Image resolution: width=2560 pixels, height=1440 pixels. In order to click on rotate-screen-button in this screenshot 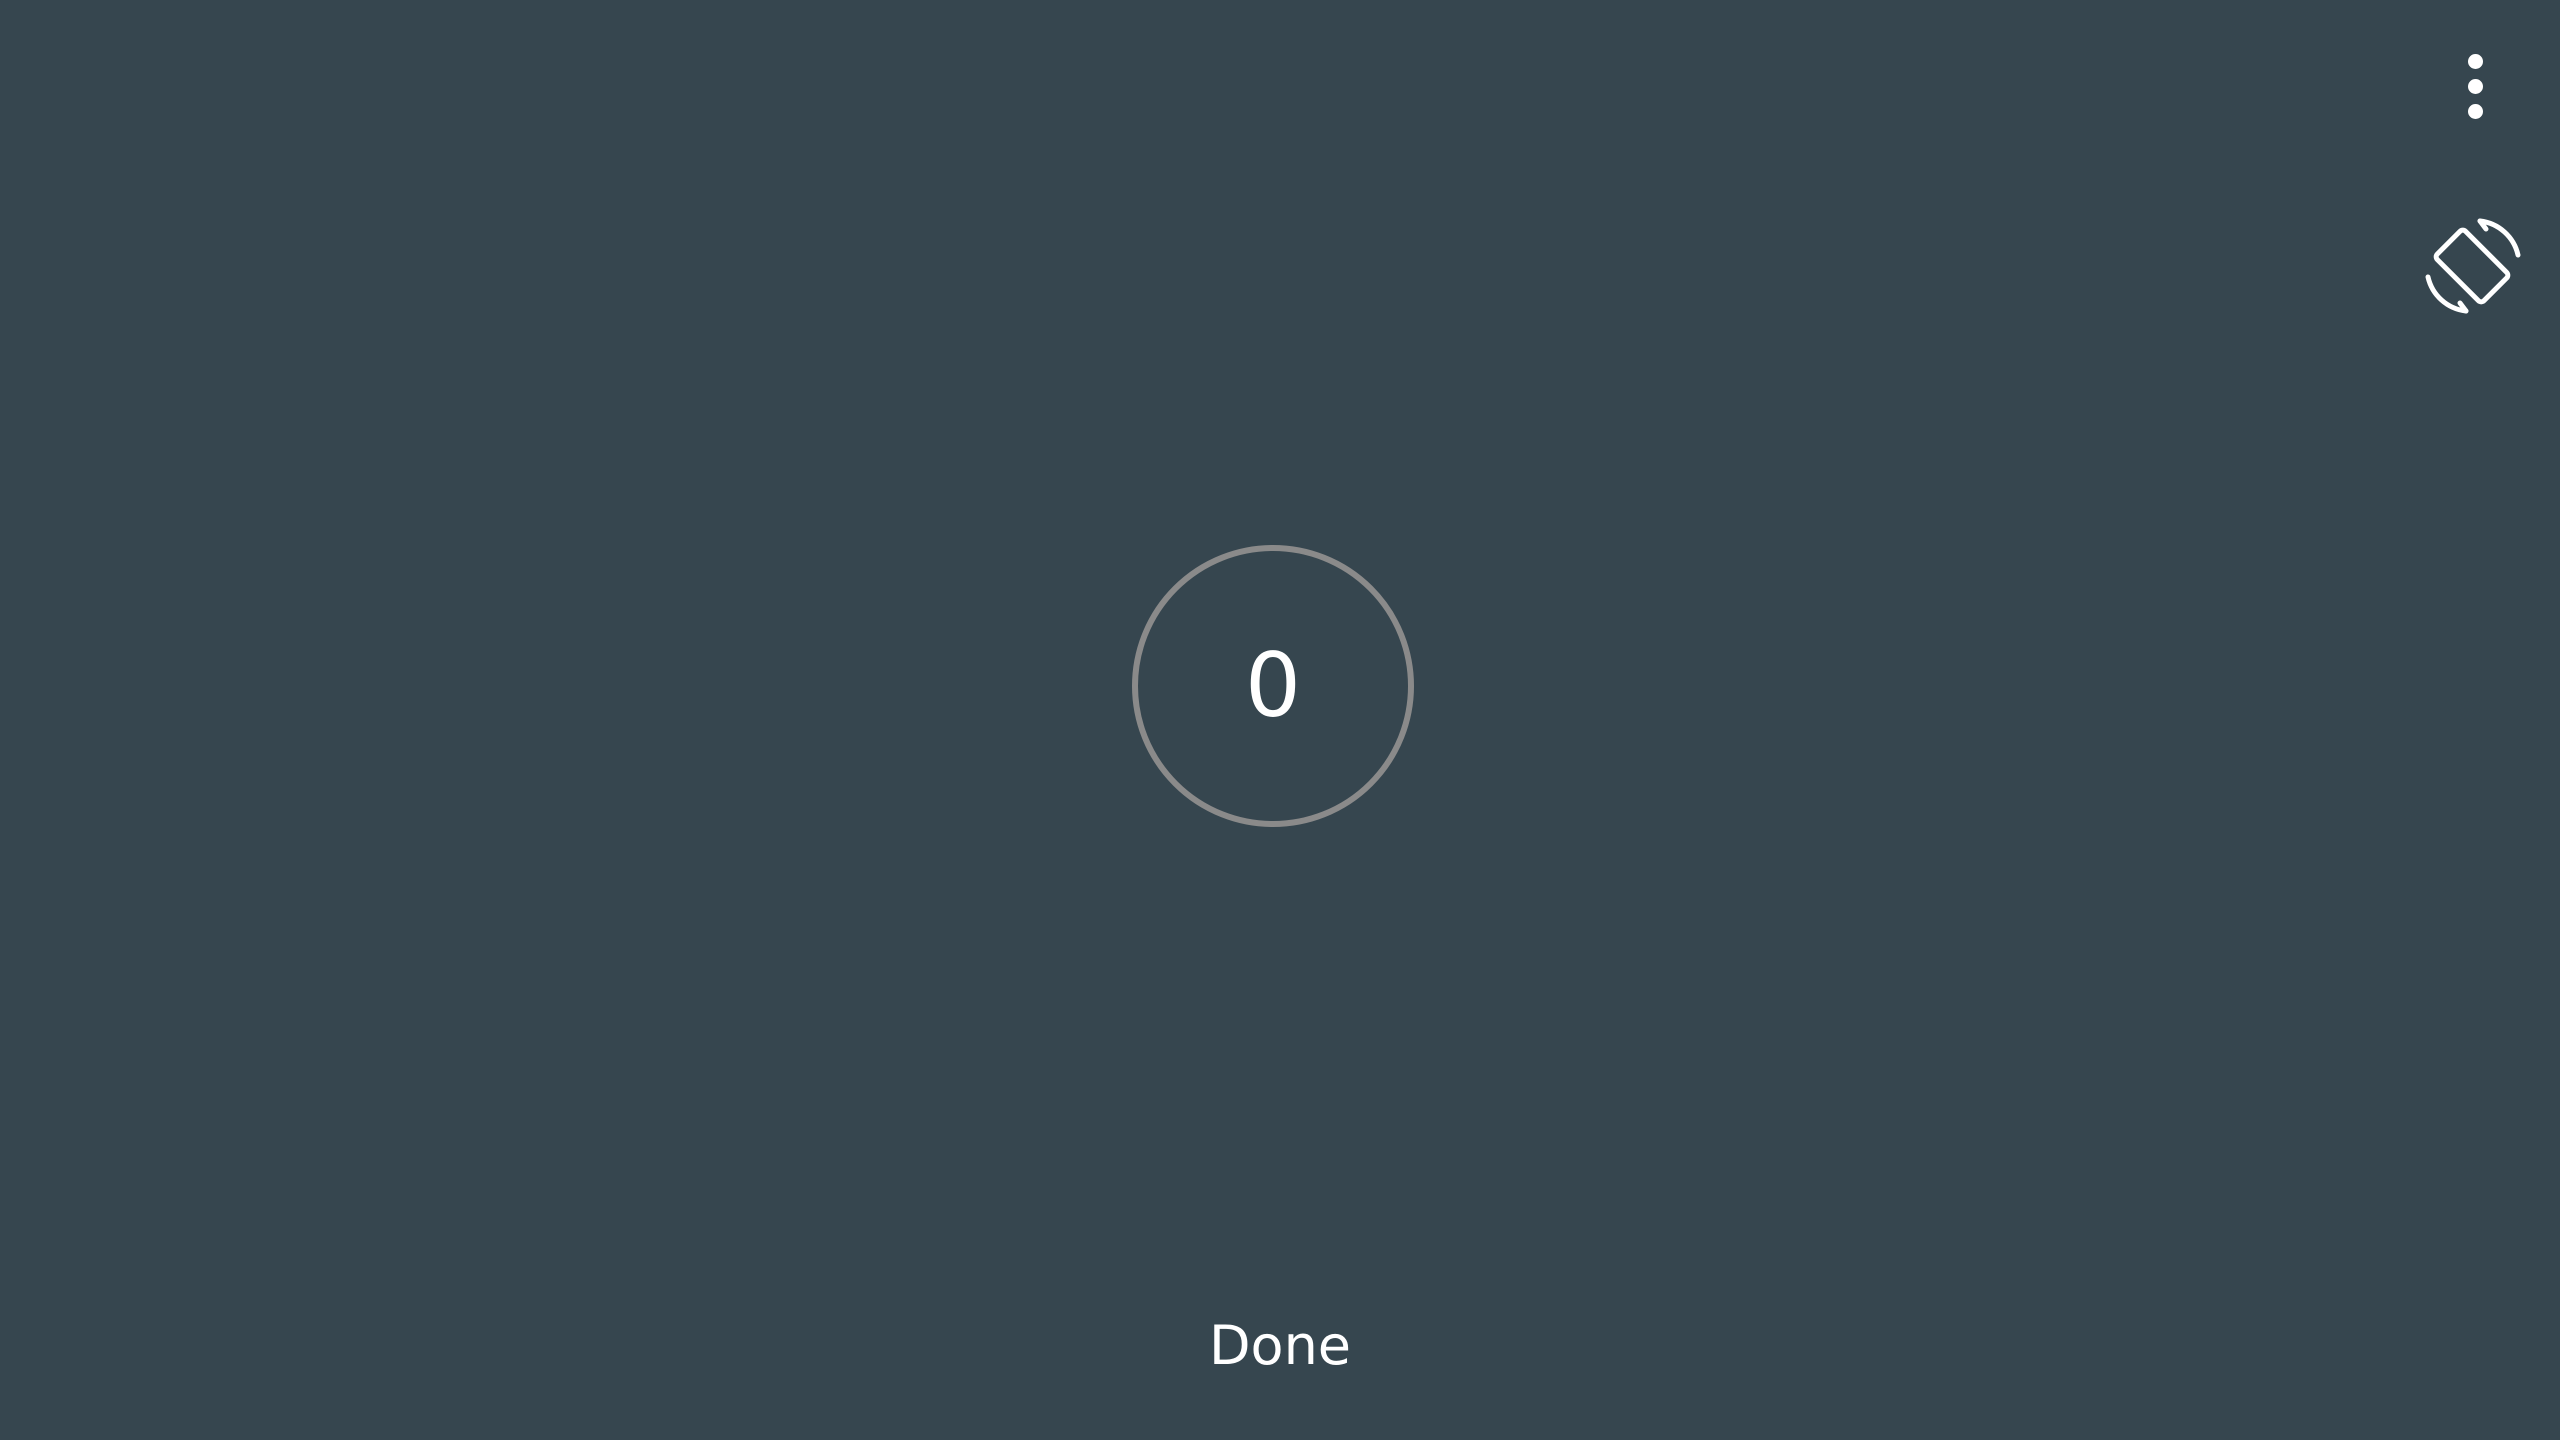, I will do `click(2473, 265)`.